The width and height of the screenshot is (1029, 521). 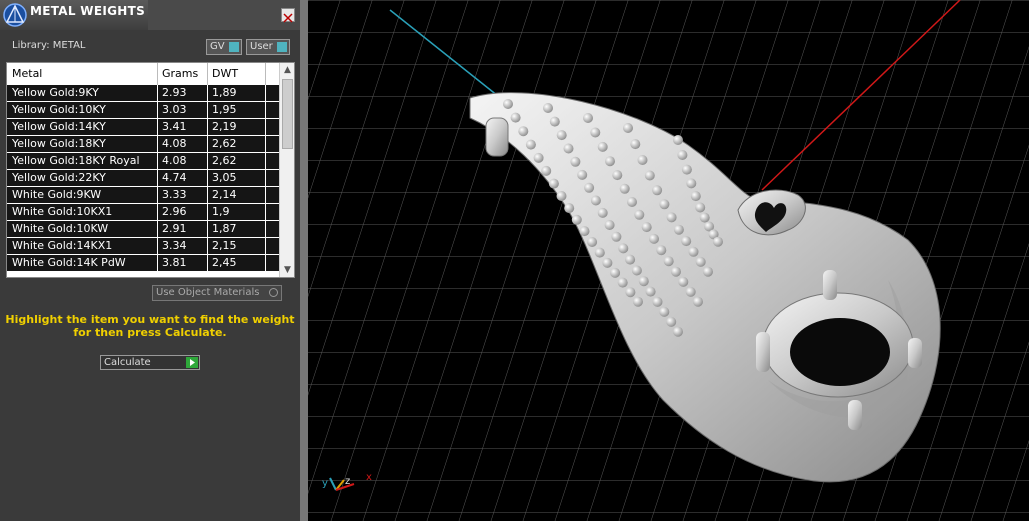 What do you see at coordinates (59, 109) in the screenshot?
I see `cell-metal: Yellow Gold:10KY` at bounding box center [59, 109].